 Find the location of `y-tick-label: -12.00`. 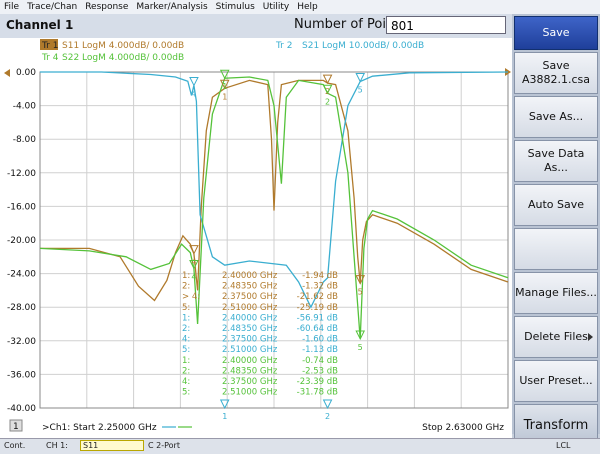

y-tick-label: -12.00 is located at coordinates (21, 174).